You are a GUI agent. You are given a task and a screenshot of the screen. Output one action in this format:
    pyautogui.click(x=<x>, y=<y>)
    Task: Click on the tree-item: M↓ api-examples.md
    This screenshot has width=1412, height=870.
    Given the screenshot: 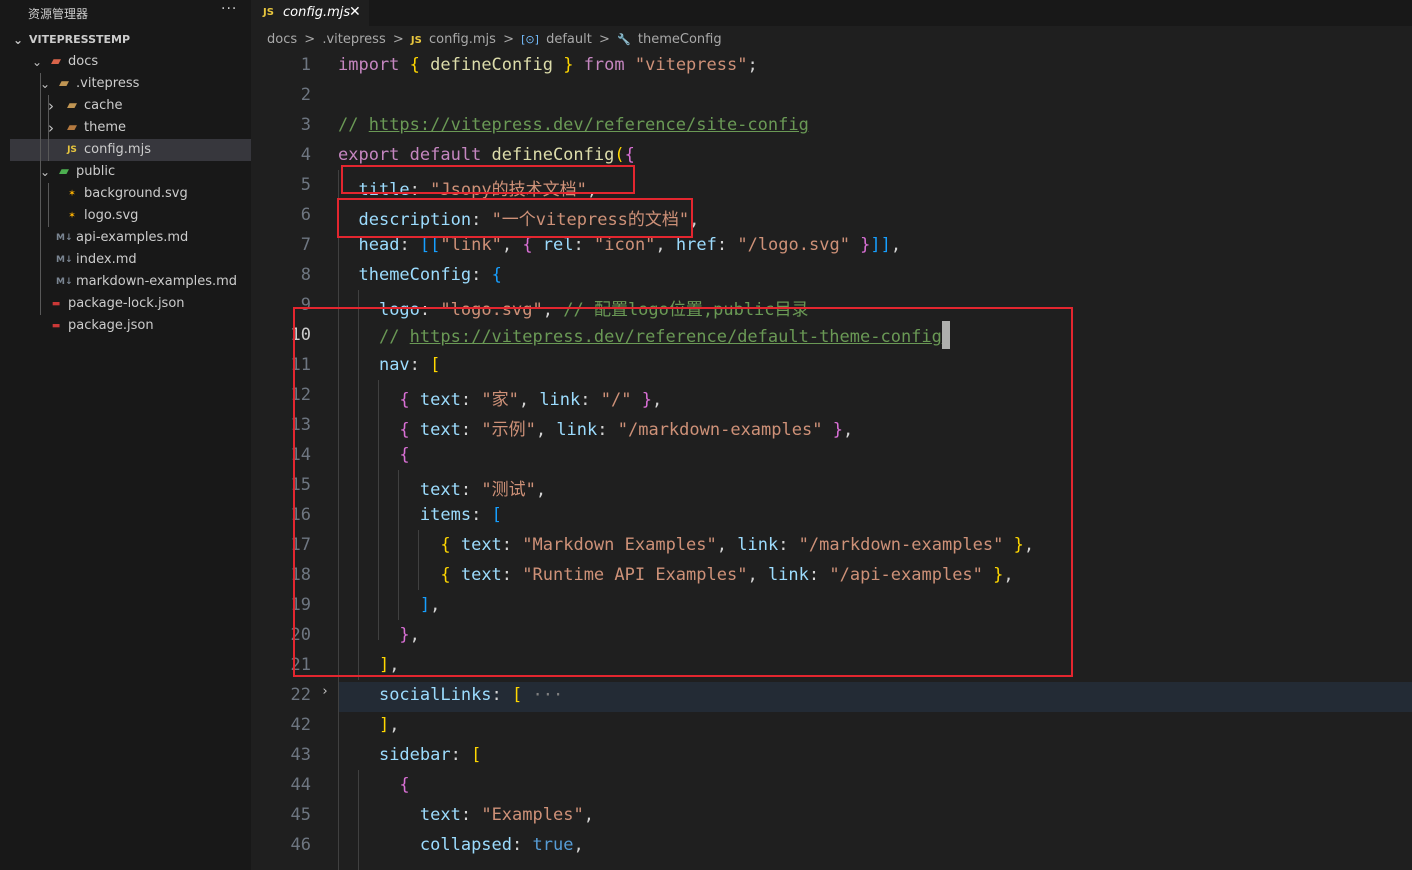 What is the action you would take?
    pyautogui.click(x=130, y=238)
    